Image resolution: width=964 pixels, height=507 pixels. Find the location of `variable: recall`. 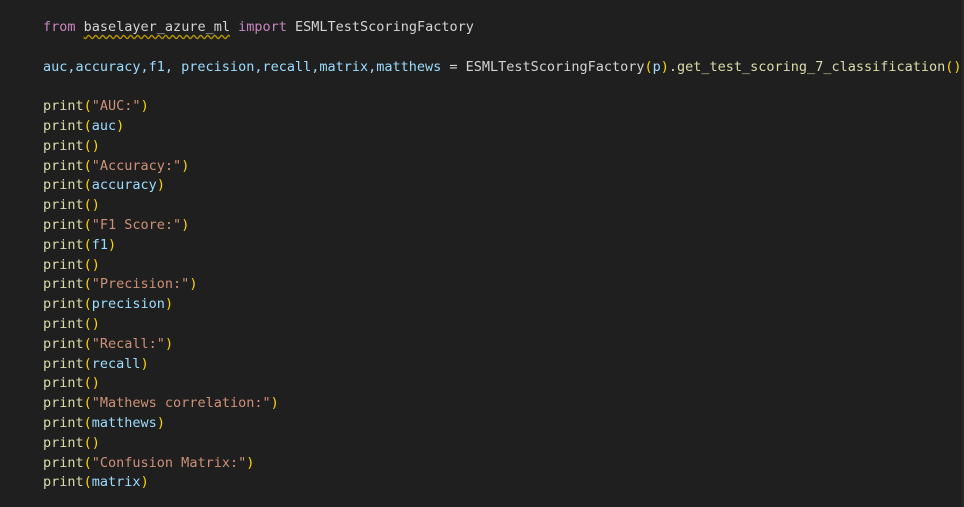

variable: recall is located at coordinates (116, 363).